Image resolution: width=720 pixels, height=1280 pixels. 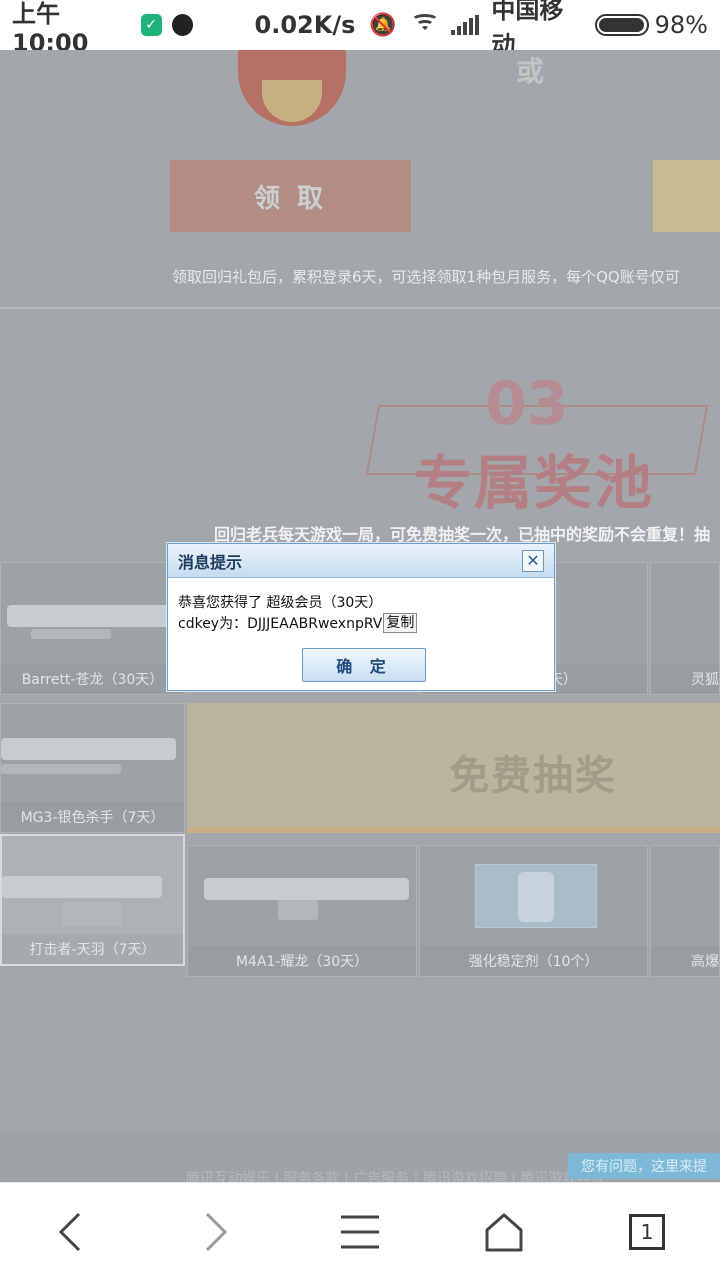 I want to click on prize-name: M4A1-耀龙（30天）, so click(x=302, y=961).